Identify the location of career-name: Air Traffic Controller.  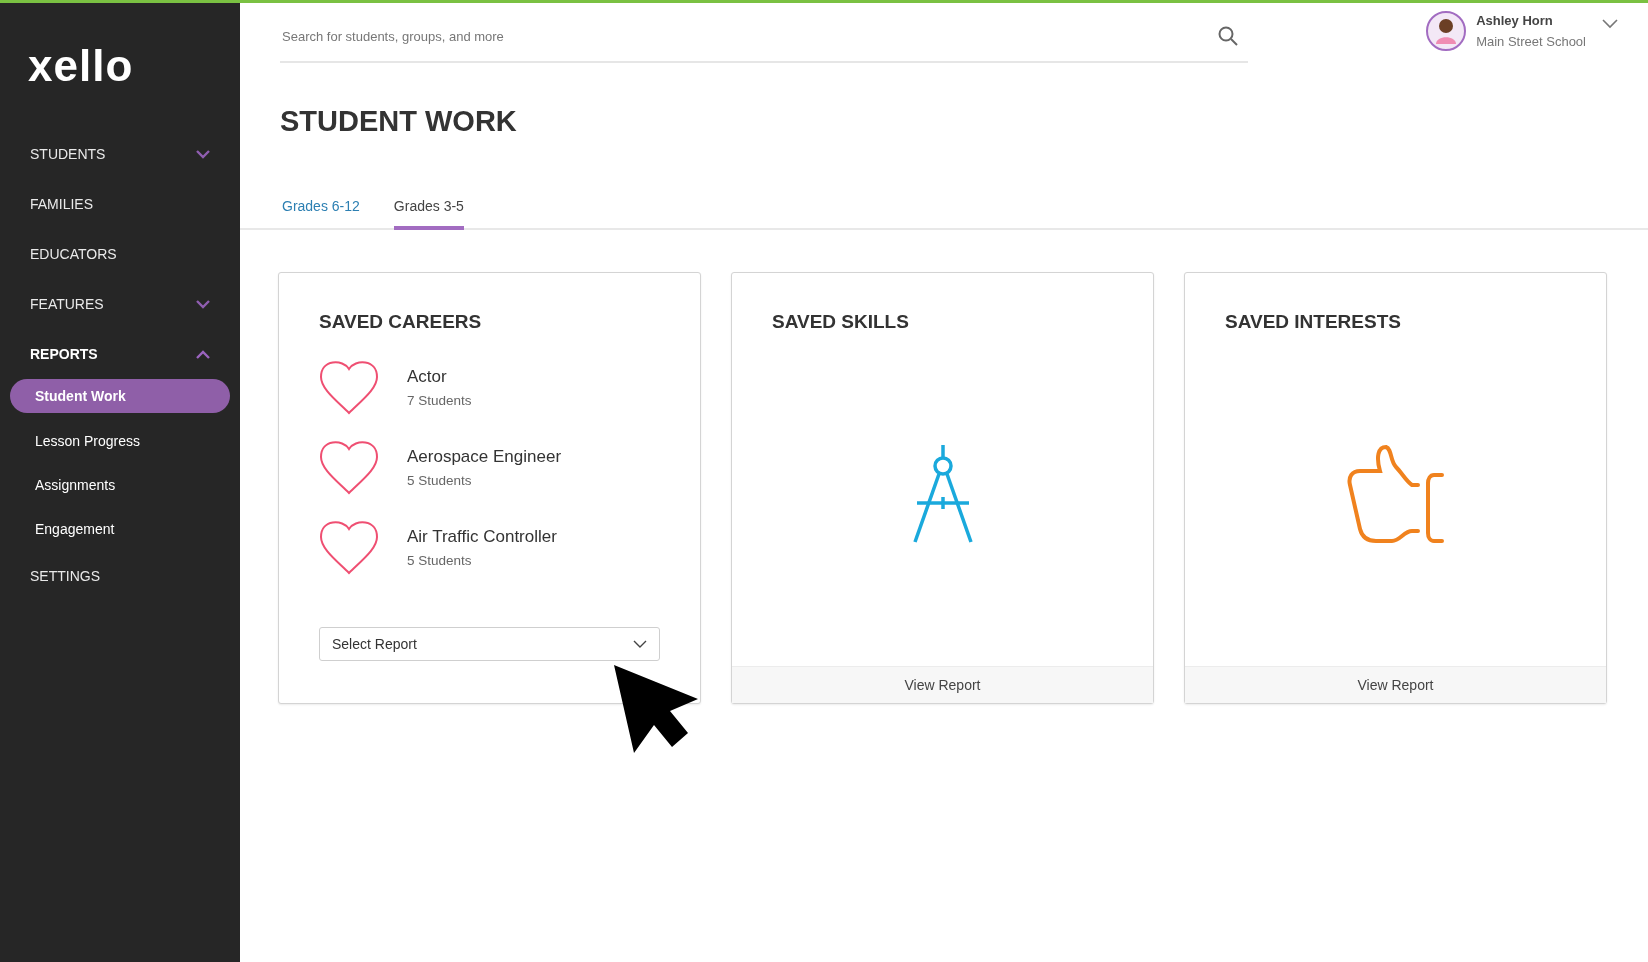
(482, 536).